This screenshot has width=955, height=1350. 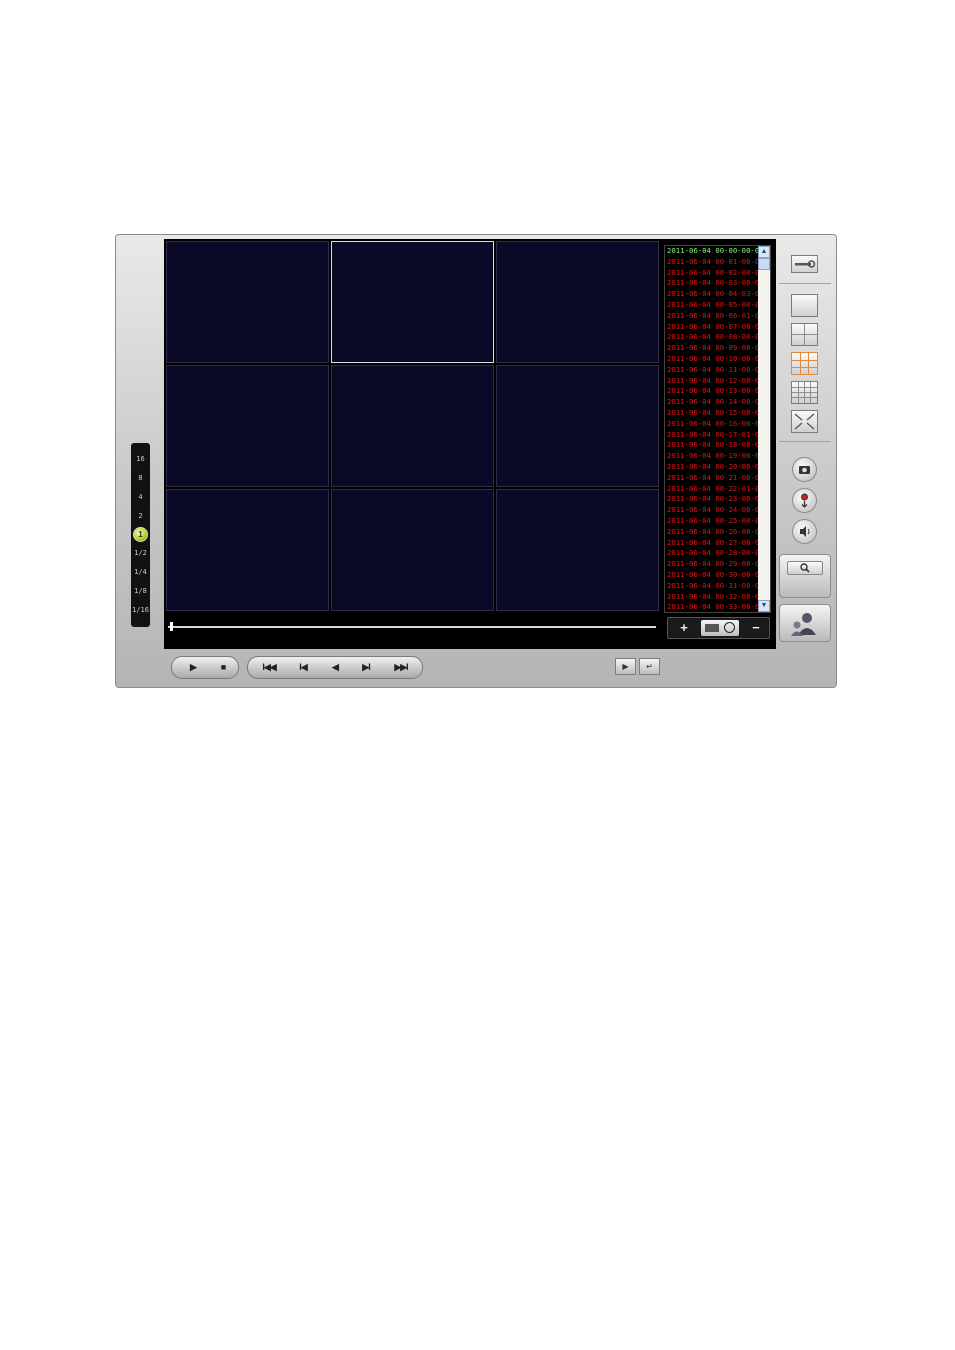 I want to click on play-controls: ▶ ■, so click(x=205, y=667).